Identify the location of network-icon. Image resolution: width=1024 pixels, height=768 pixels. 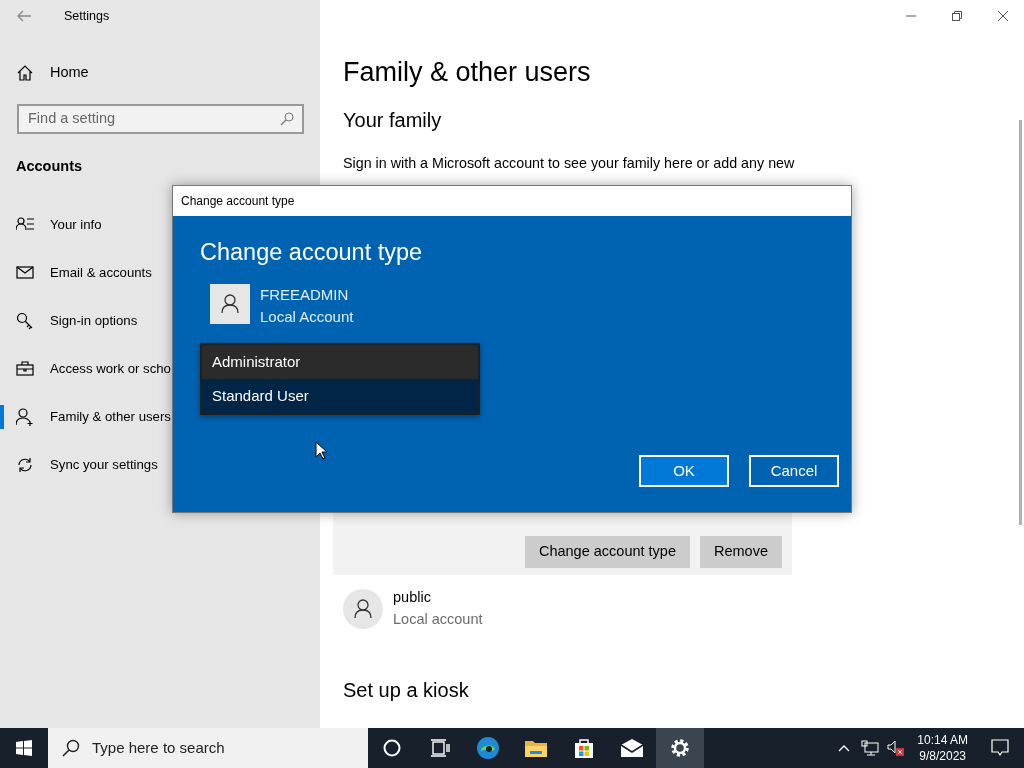
(870, 748).